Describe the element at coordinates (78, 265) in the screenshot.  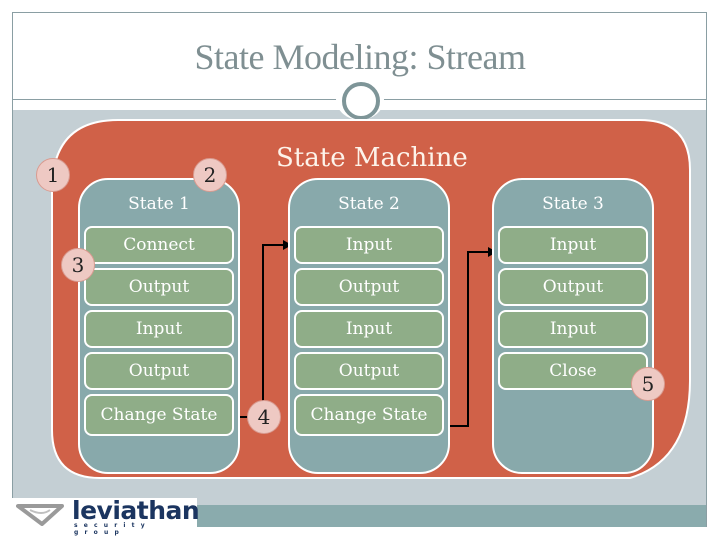
I see `badge-3: 3` at that location.